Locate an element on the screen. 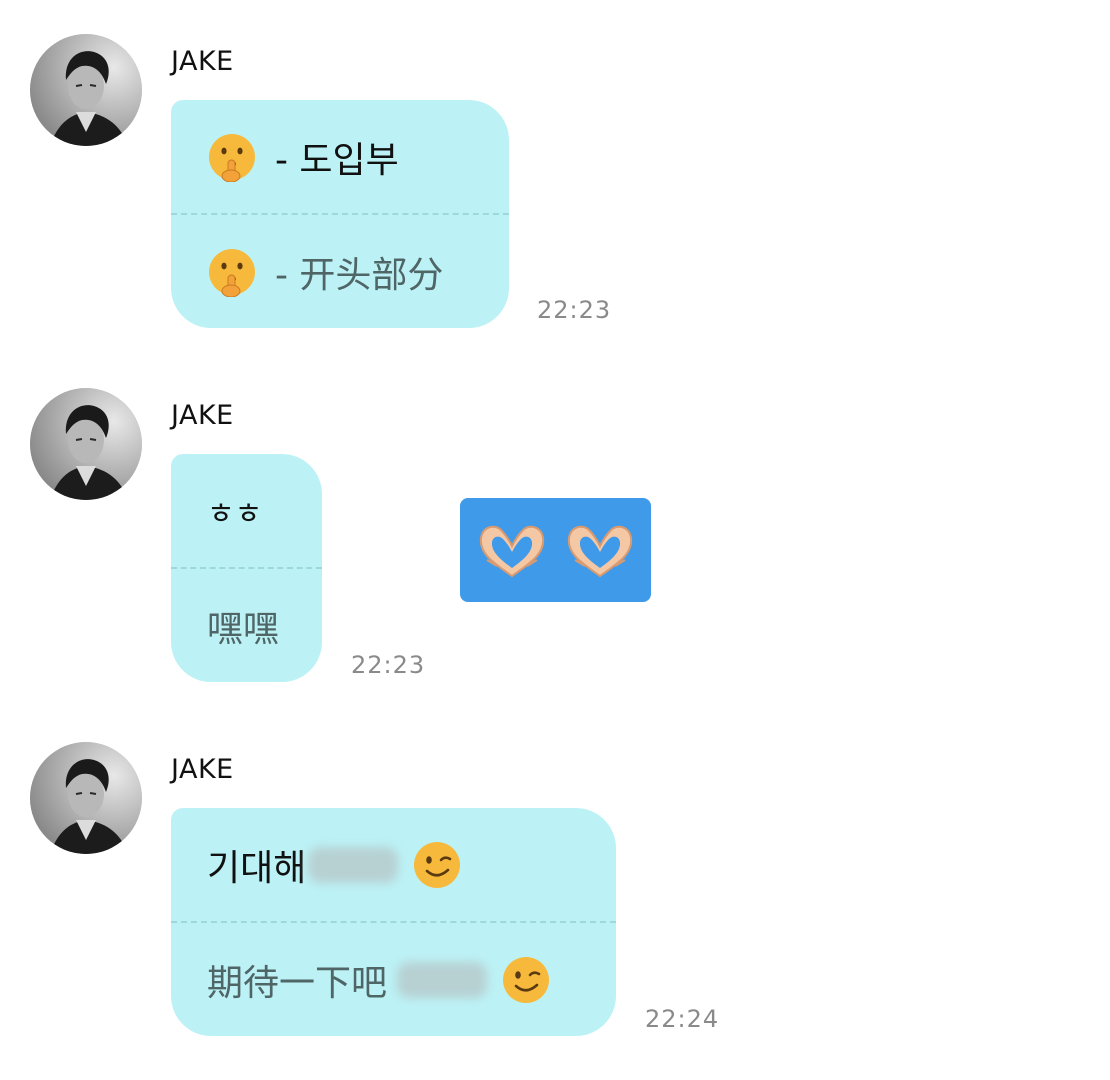 This screenshot has height=1080, width=1110. translation-text: 期待一下吧 is located at coordinates (297, 983).